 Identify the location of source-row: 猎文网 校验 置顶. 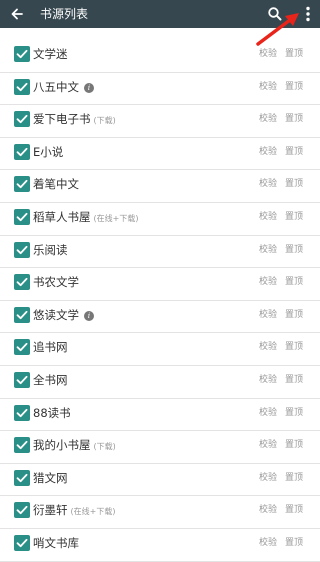
(160, 480).